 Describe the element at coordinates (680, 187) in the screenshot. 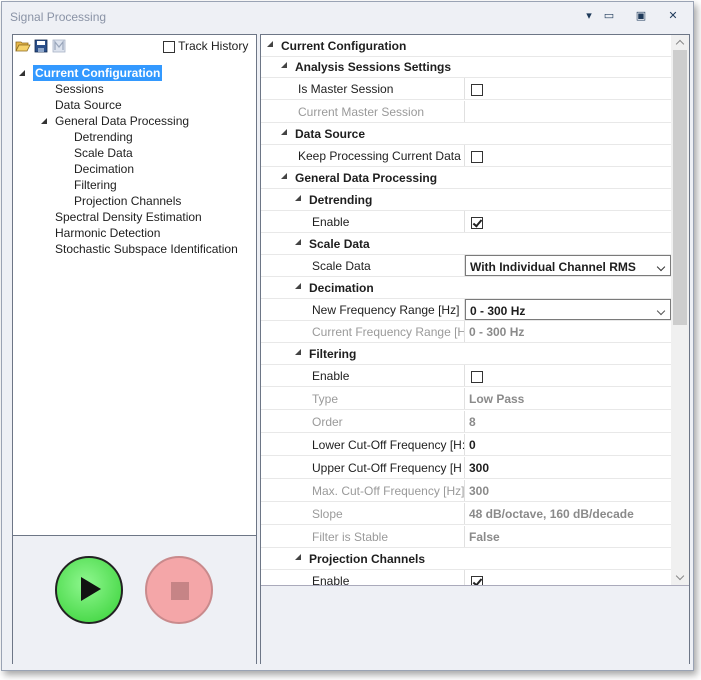

I see `scrollbar-thumb` at that location.